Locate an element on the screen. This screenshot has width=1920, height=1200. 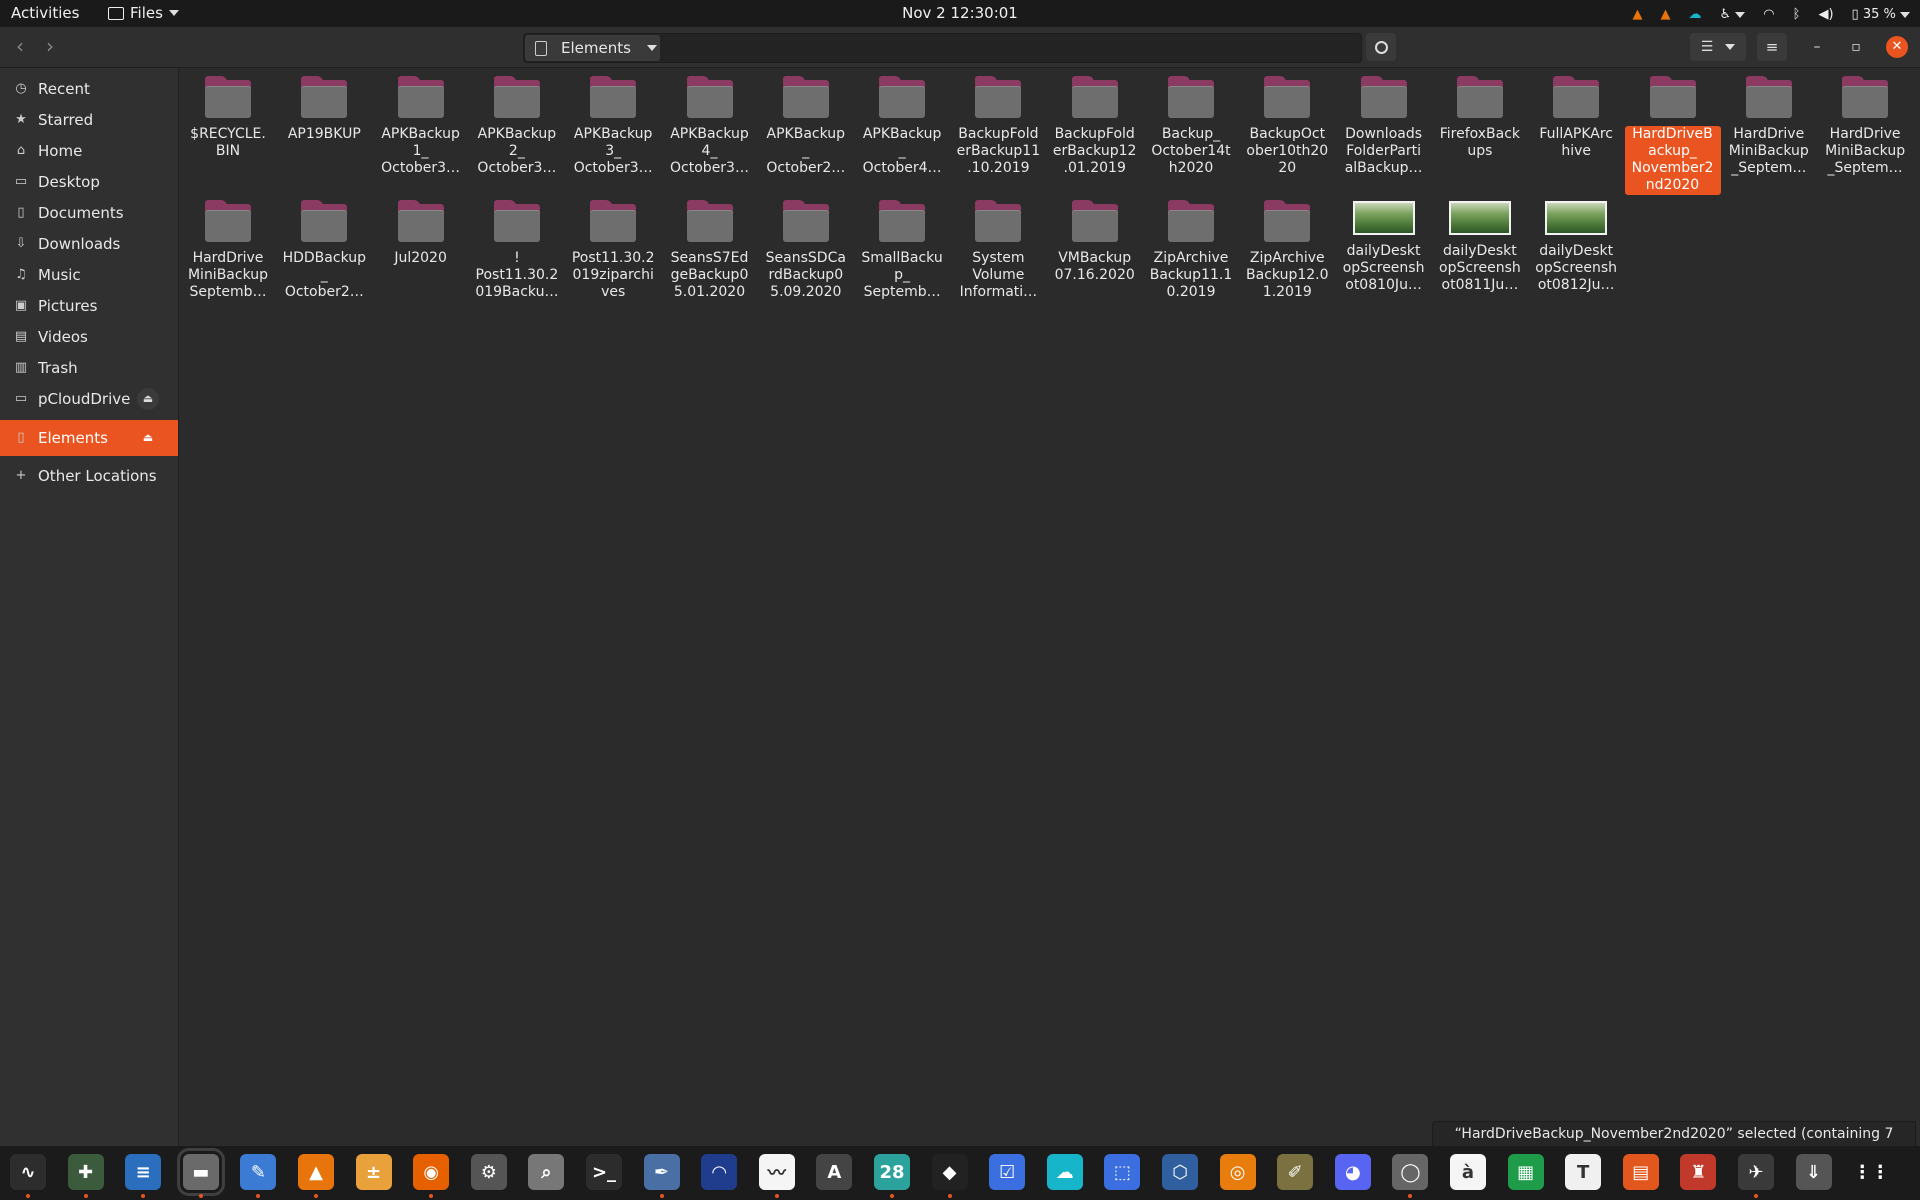
folder-item: VMBackup 07.16.2020 is located at coordinates (1095, 238).